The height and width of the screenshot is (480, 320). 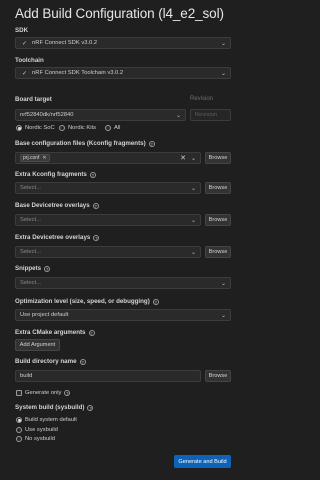 I want to click on sysbuild-none-radio: No sysbuild, so click(x=35, y=439).